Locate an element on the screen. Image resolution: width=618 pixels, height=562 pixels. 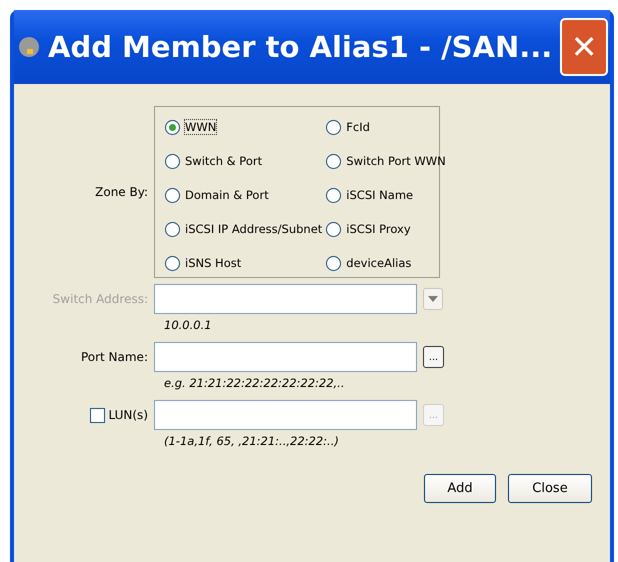
option-label: deviceAlias is located at coordinates (379, 263).